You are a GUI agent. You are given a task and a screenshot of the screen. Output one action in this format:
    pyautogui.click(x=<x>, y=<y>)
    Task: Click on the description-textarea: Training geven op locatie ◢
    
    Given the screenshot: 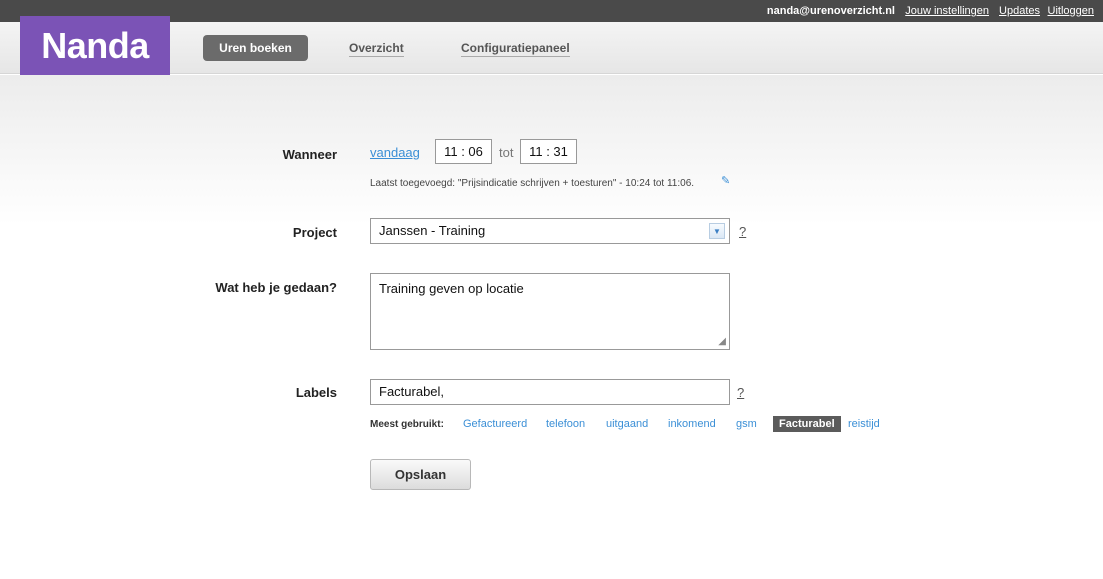 What is the action you would take?
    pyautogui.click(x=550, y=311)
    